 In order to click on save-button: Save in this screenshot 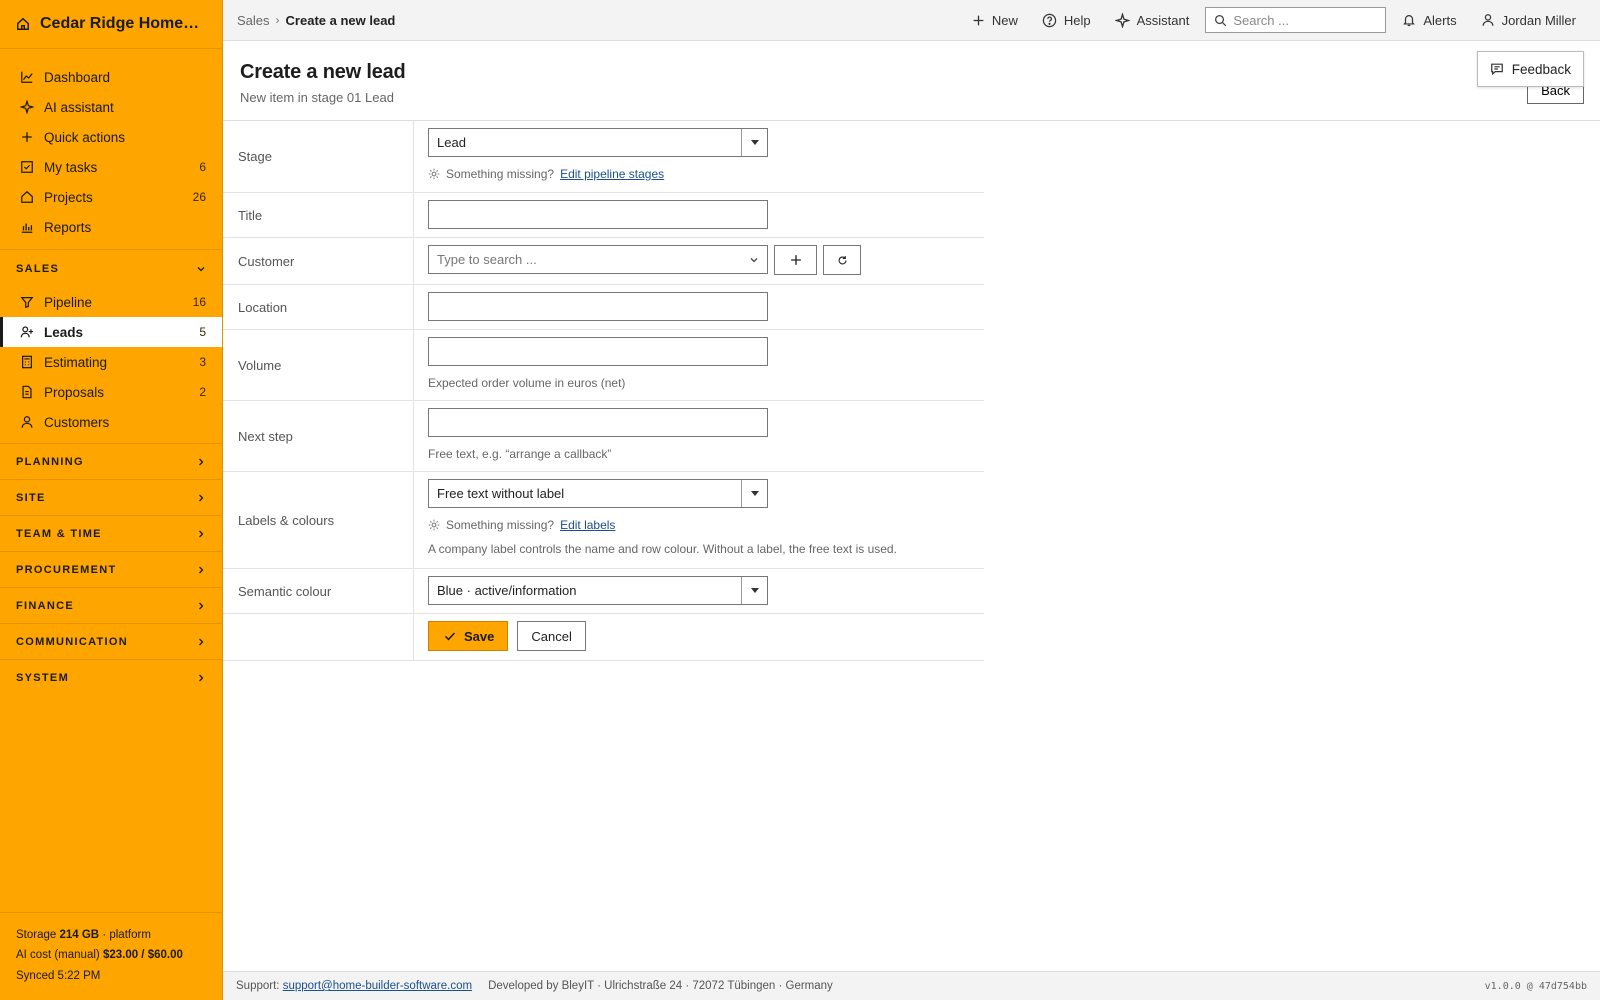, I will do `click(468, 636)`.